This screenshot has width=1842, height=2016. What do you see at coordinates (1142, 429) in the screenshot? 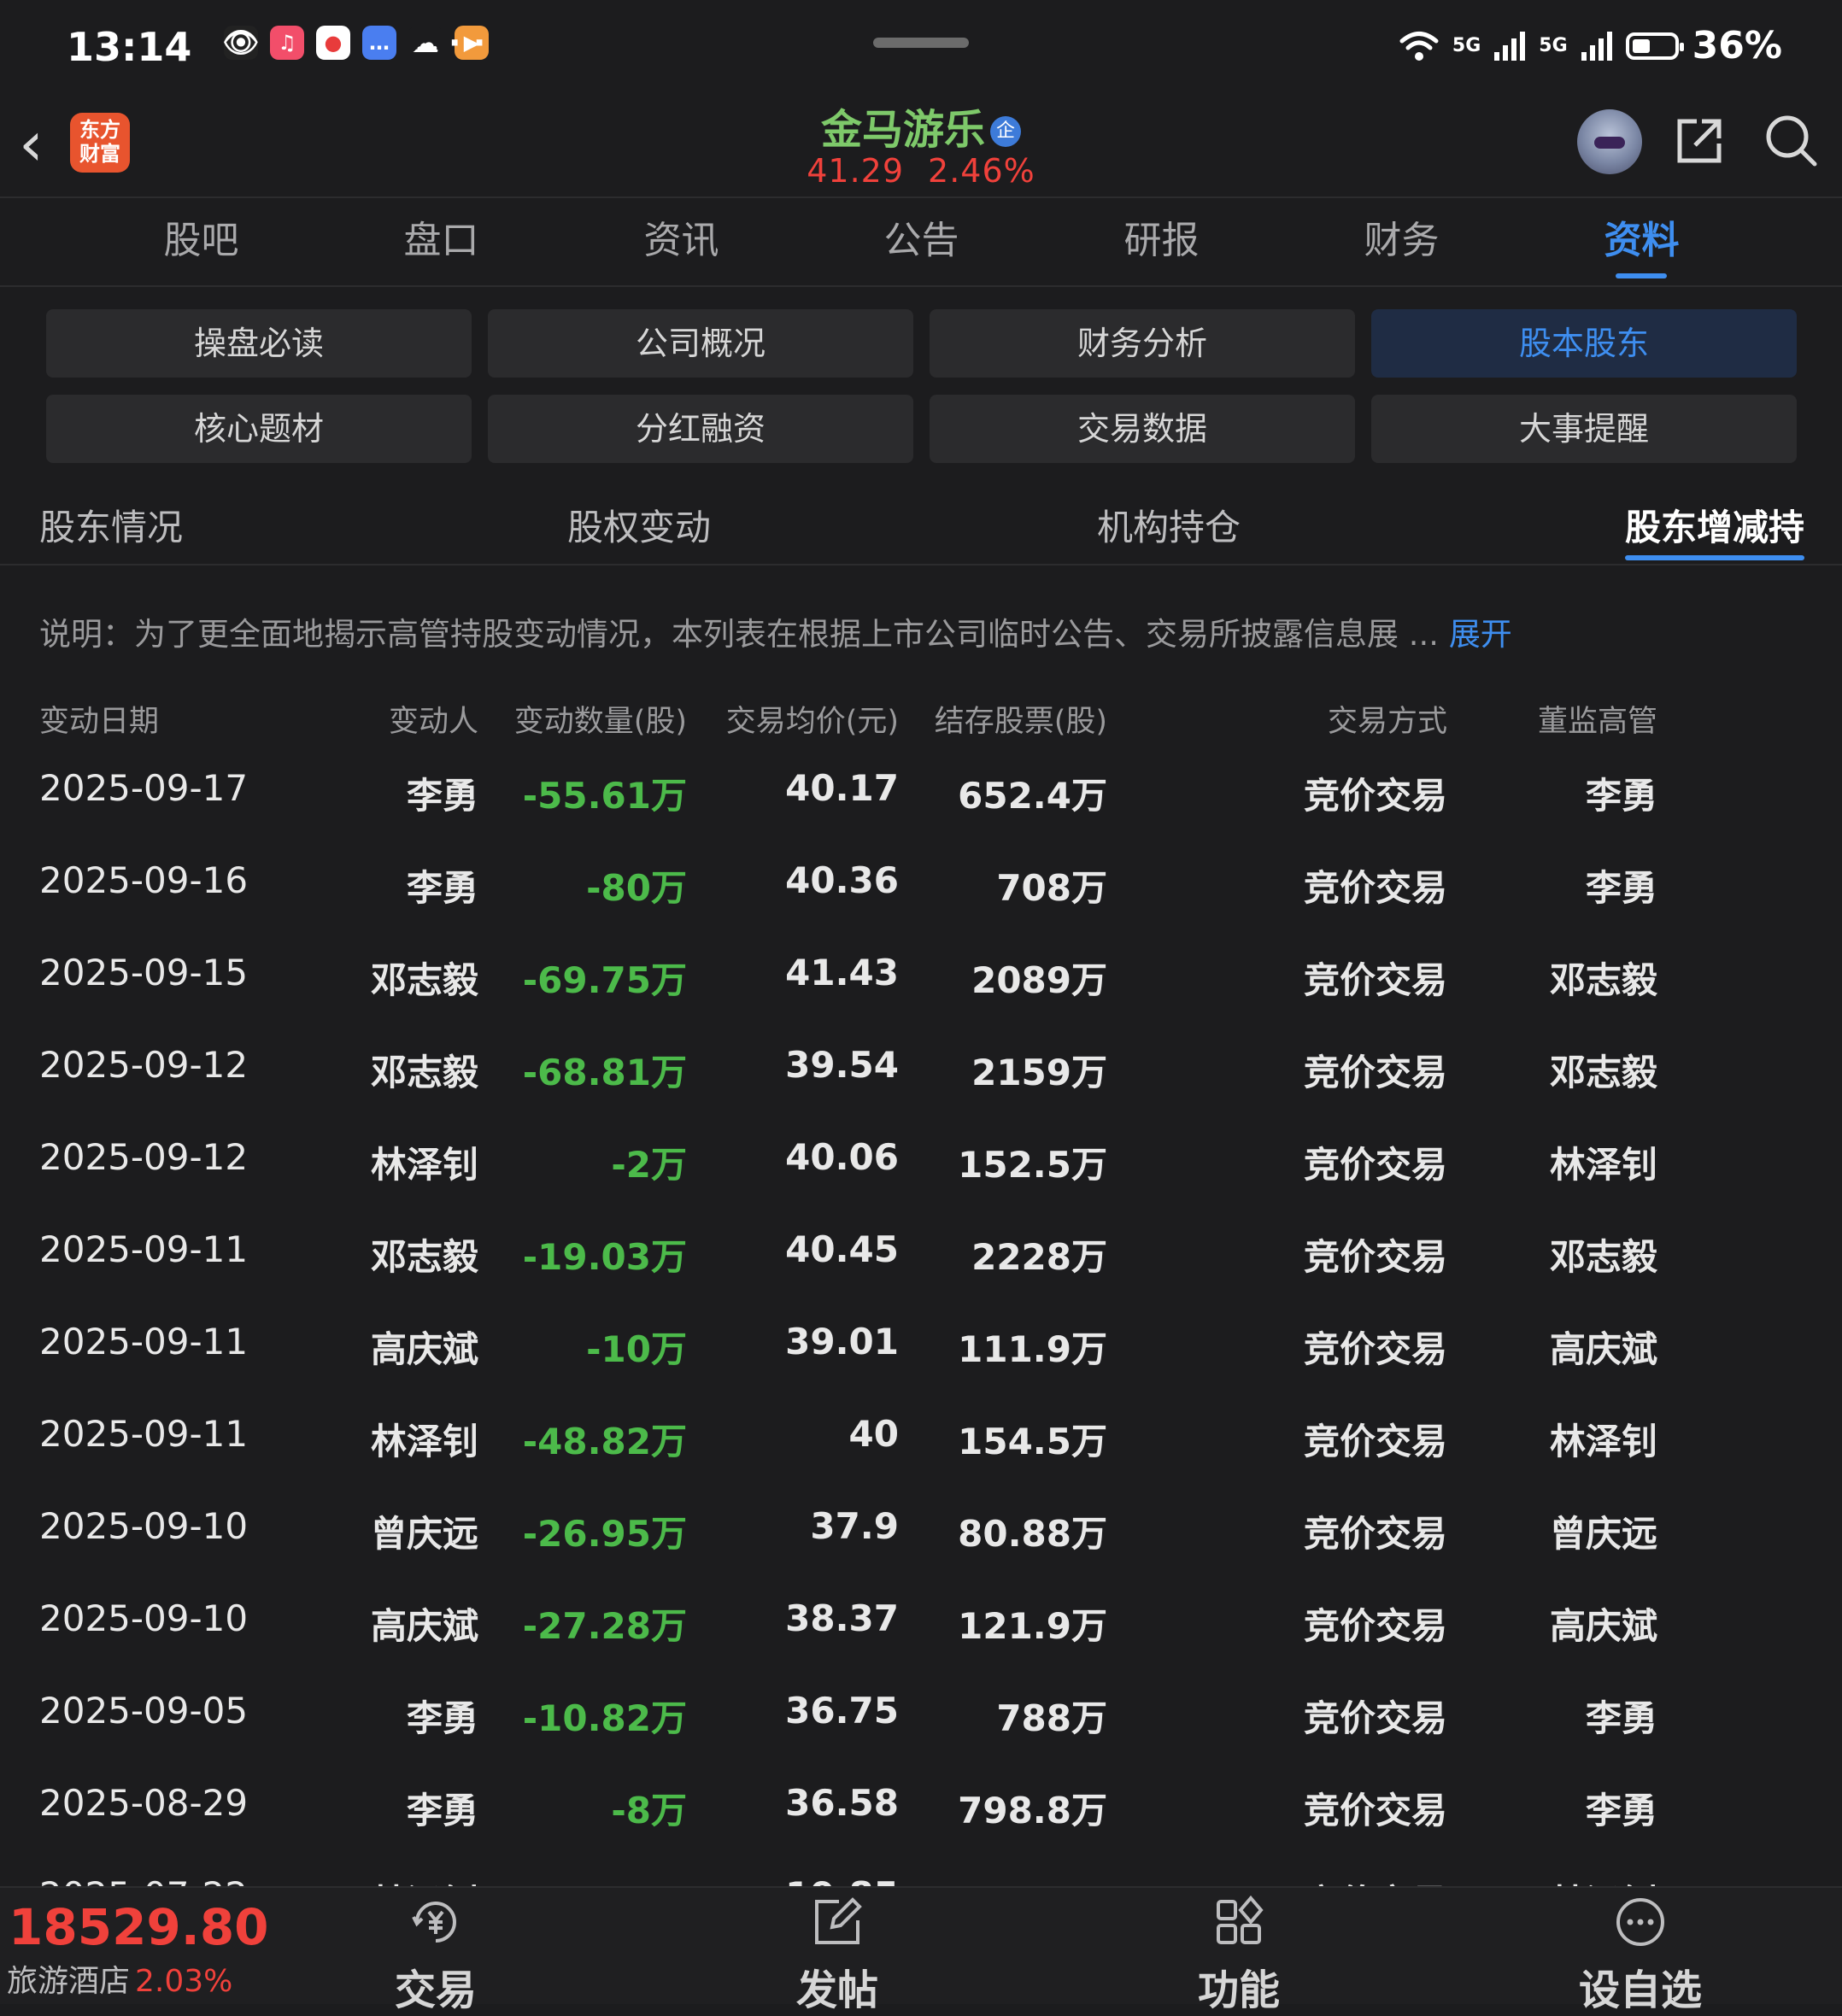
I see `trading-data-button: 交易数据` at bounding box center [1142, 429].